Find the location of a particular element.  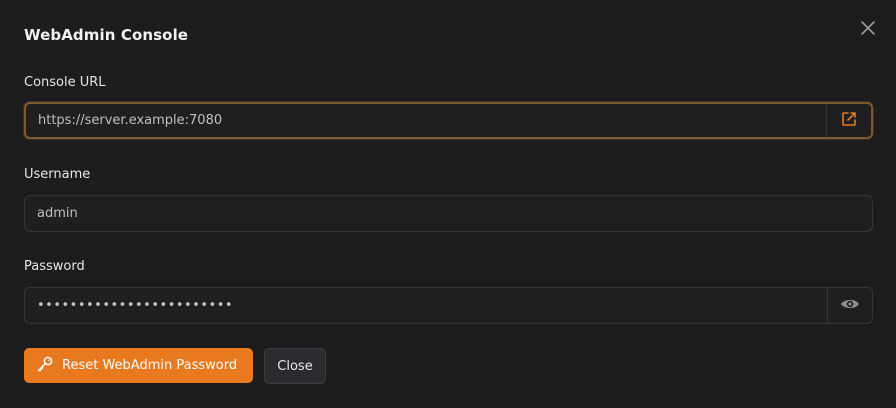

reset-webadmin-password-button: Reset WebAdmin Password is located at coordinates (138, 365).